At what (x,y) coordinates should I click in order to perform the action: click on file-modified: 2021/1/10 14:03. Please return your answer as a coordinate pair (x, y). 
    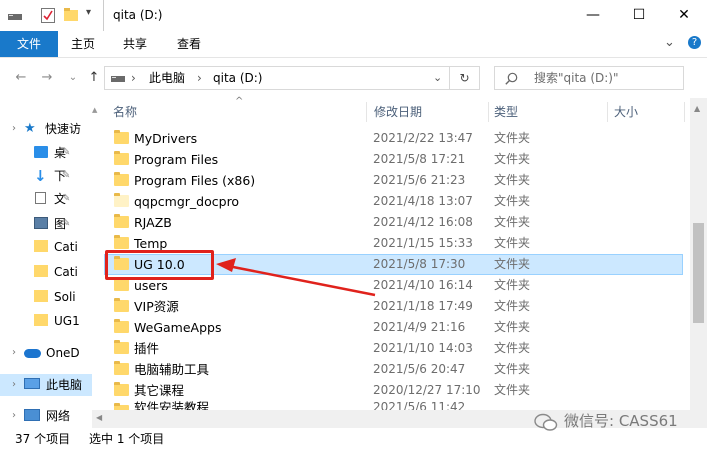
    Looking at the image, I should click on (423, 348).